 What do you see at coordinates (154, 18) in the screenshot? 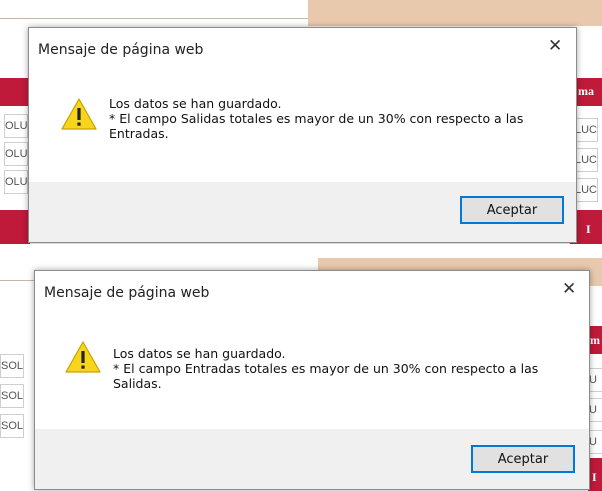
I see `page-background-rule` at bounding box center [154, 18].